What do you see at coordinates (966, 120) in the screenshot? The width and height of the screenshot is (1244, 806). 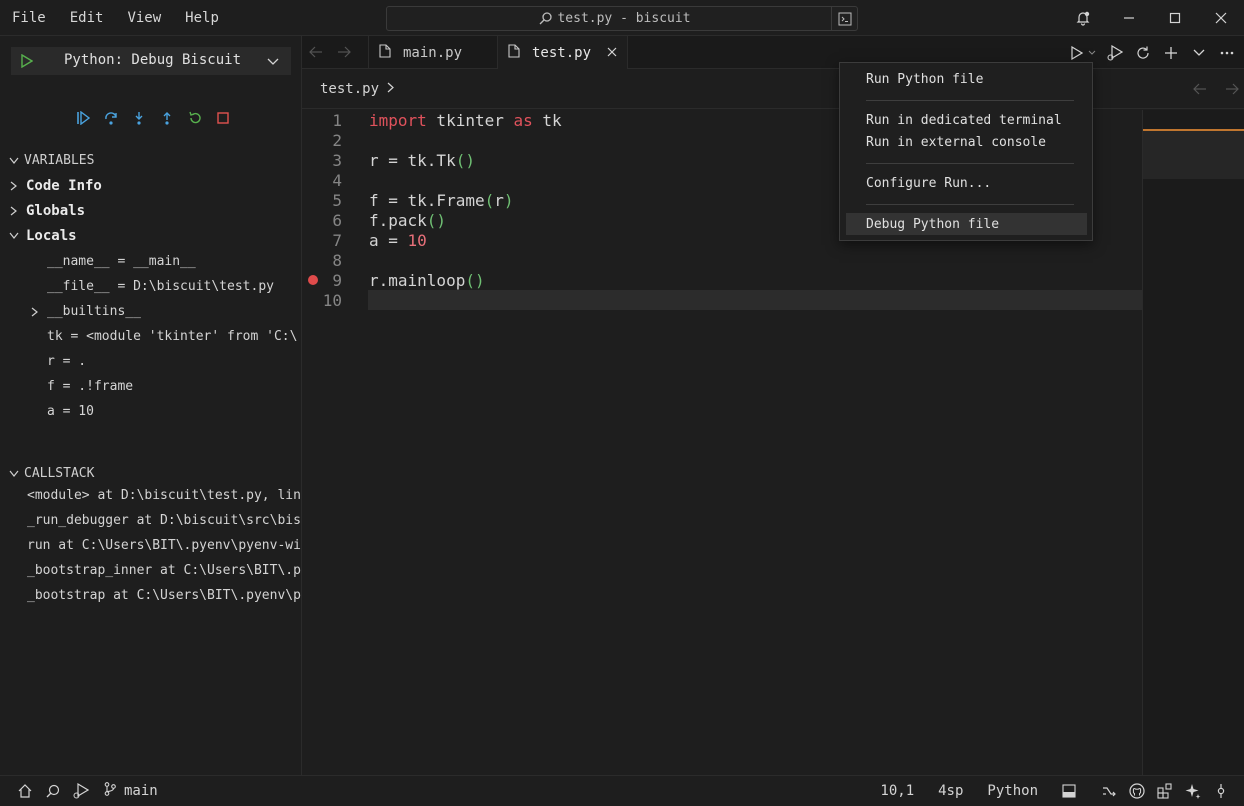 I see `menu-item-run-dedicated-terminal: Run in dedicated terminal` at bounding box center [966, 120].